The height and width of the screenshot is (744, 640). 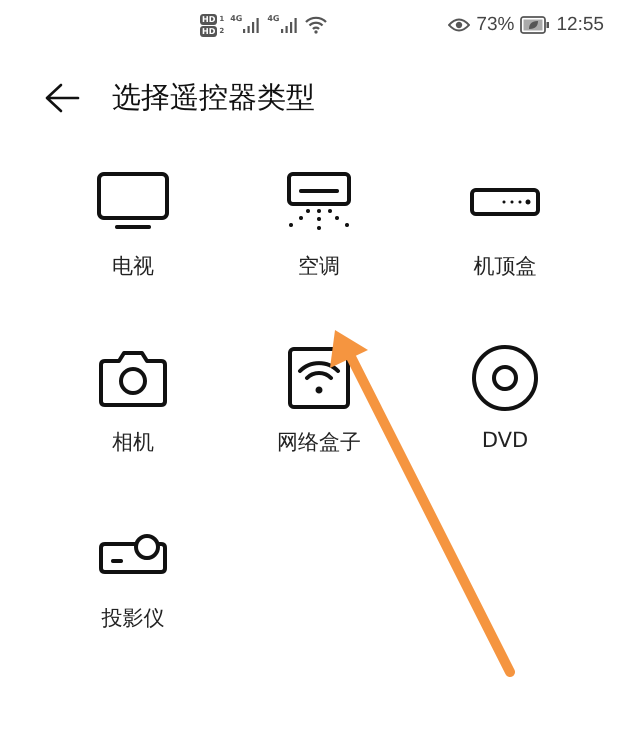 I want to click on device-label: 网络盒子, so click(x=319, y=442).